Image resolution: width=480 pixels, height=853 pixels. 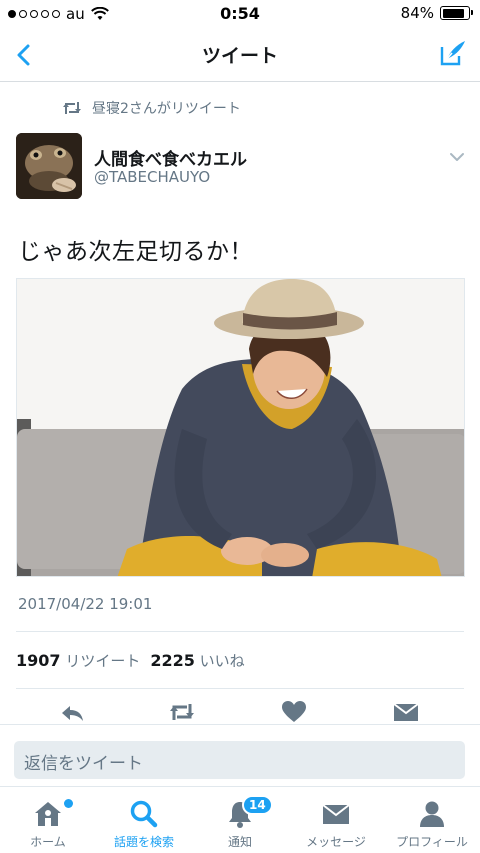 What do you see at coordinates (72, 108) in the screenshot?
I see `retweet-icon` at bounding box center [72, 108].